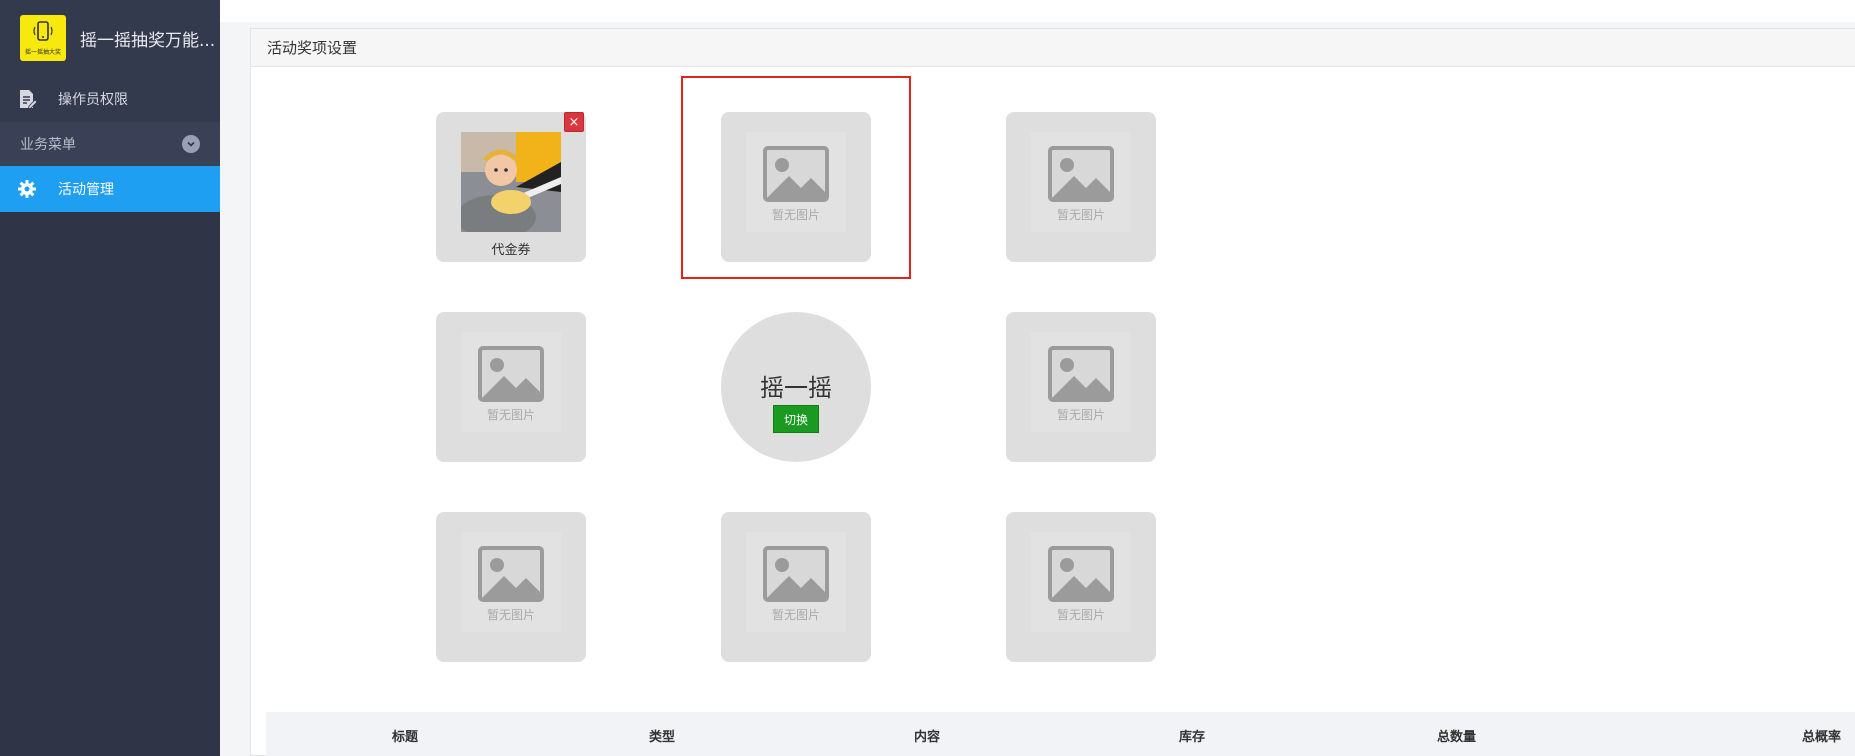 Image resolution: width=1855 pixels, height=756 pixels. I want to click on switch-button: 切换, so click(796, 419).